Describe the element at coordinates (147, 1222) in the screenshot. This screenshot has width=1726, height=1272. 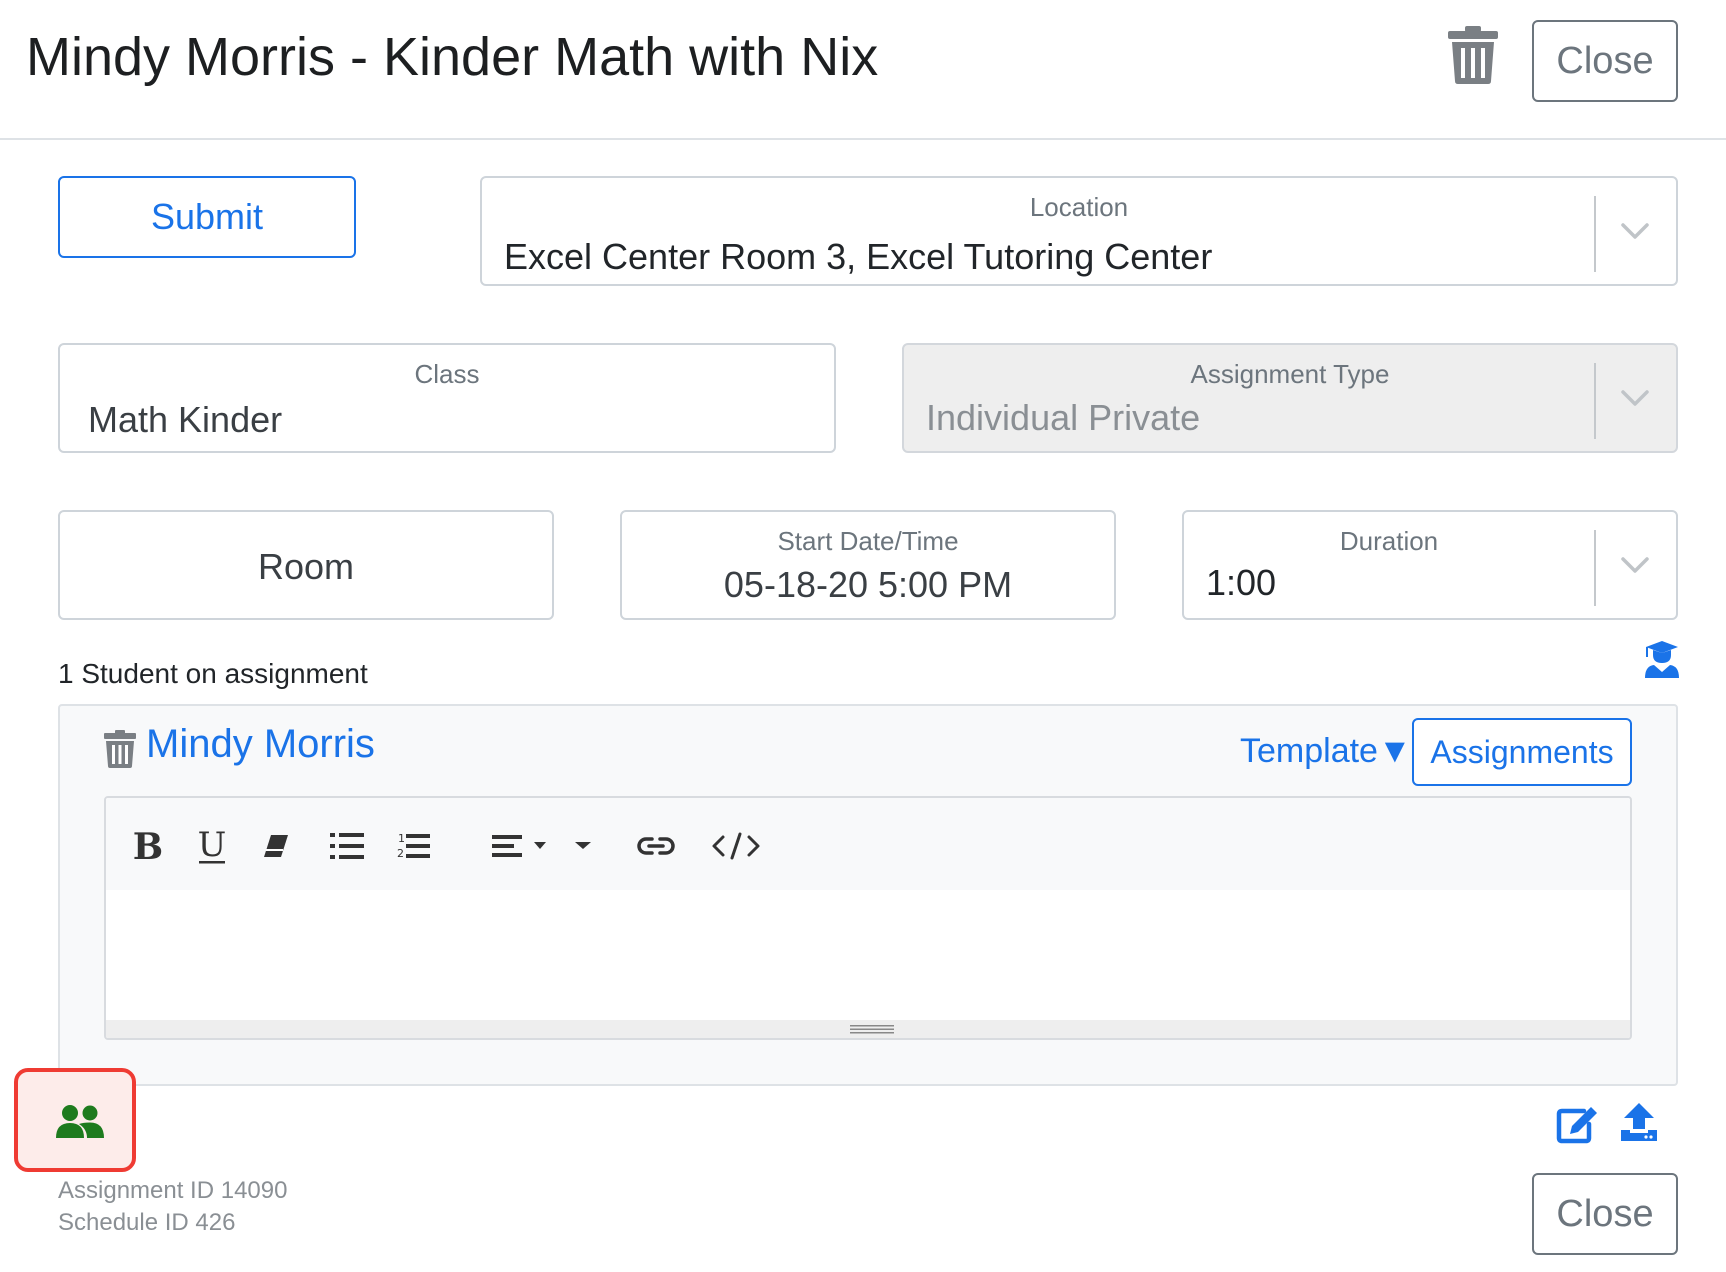
I see `schedule-id-text: Schedule ID 426` at that location.